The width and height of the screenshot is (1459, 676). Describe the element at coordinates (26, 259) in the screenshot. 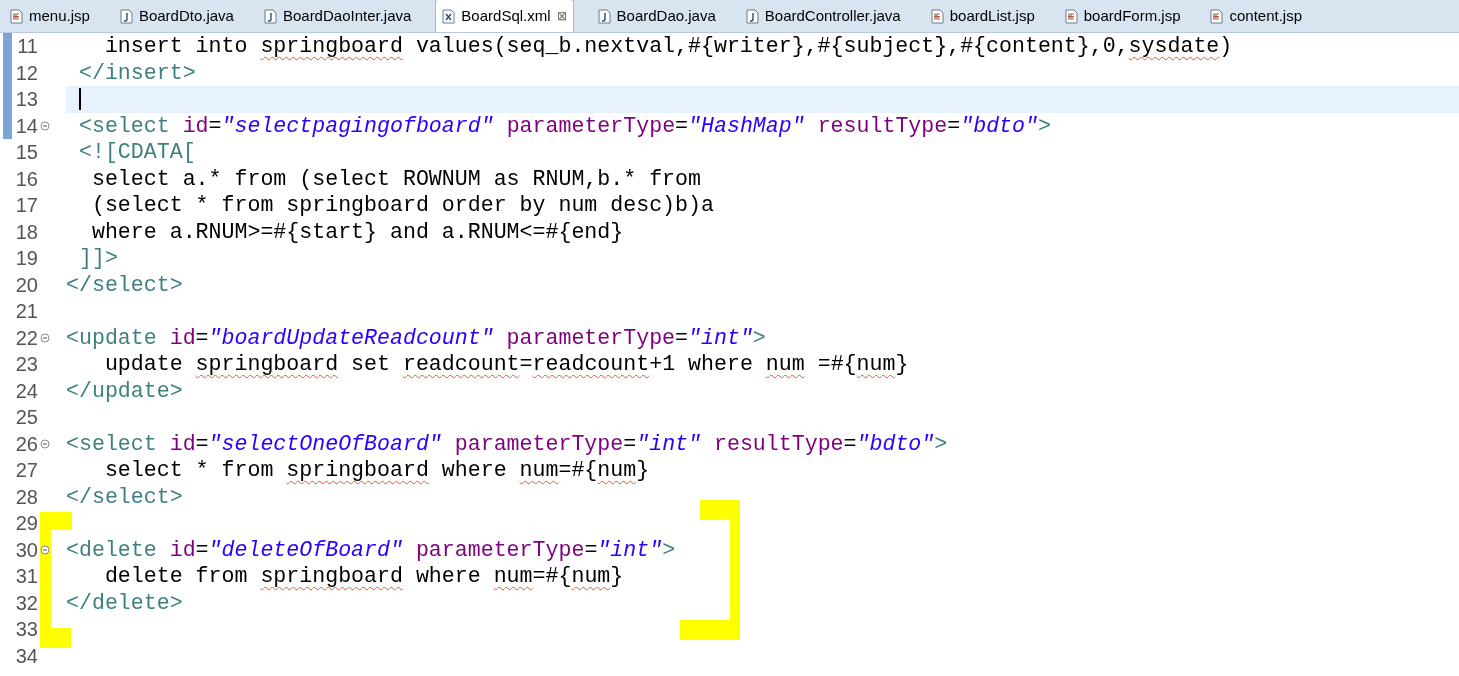

I see `line-number: 19` at that location.